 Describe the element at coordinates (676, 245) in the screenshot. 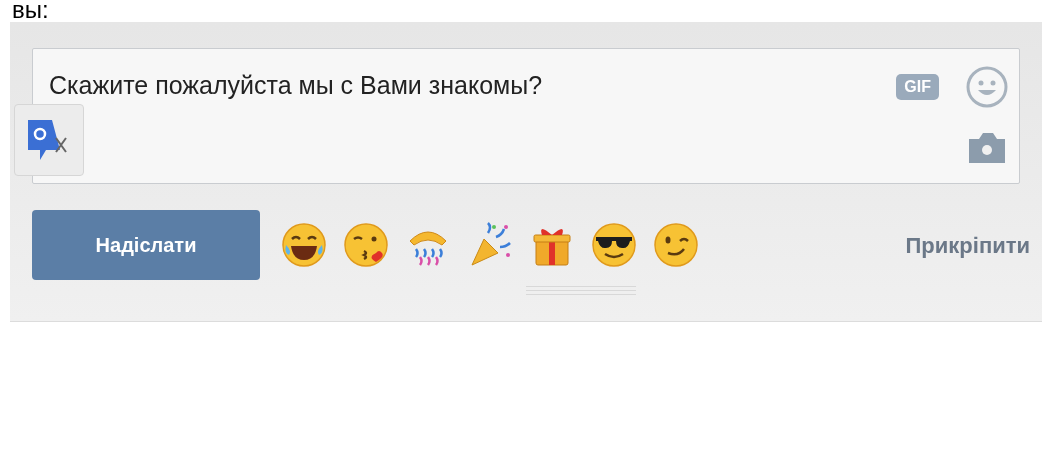

I see `winking-face-icon` at that location.